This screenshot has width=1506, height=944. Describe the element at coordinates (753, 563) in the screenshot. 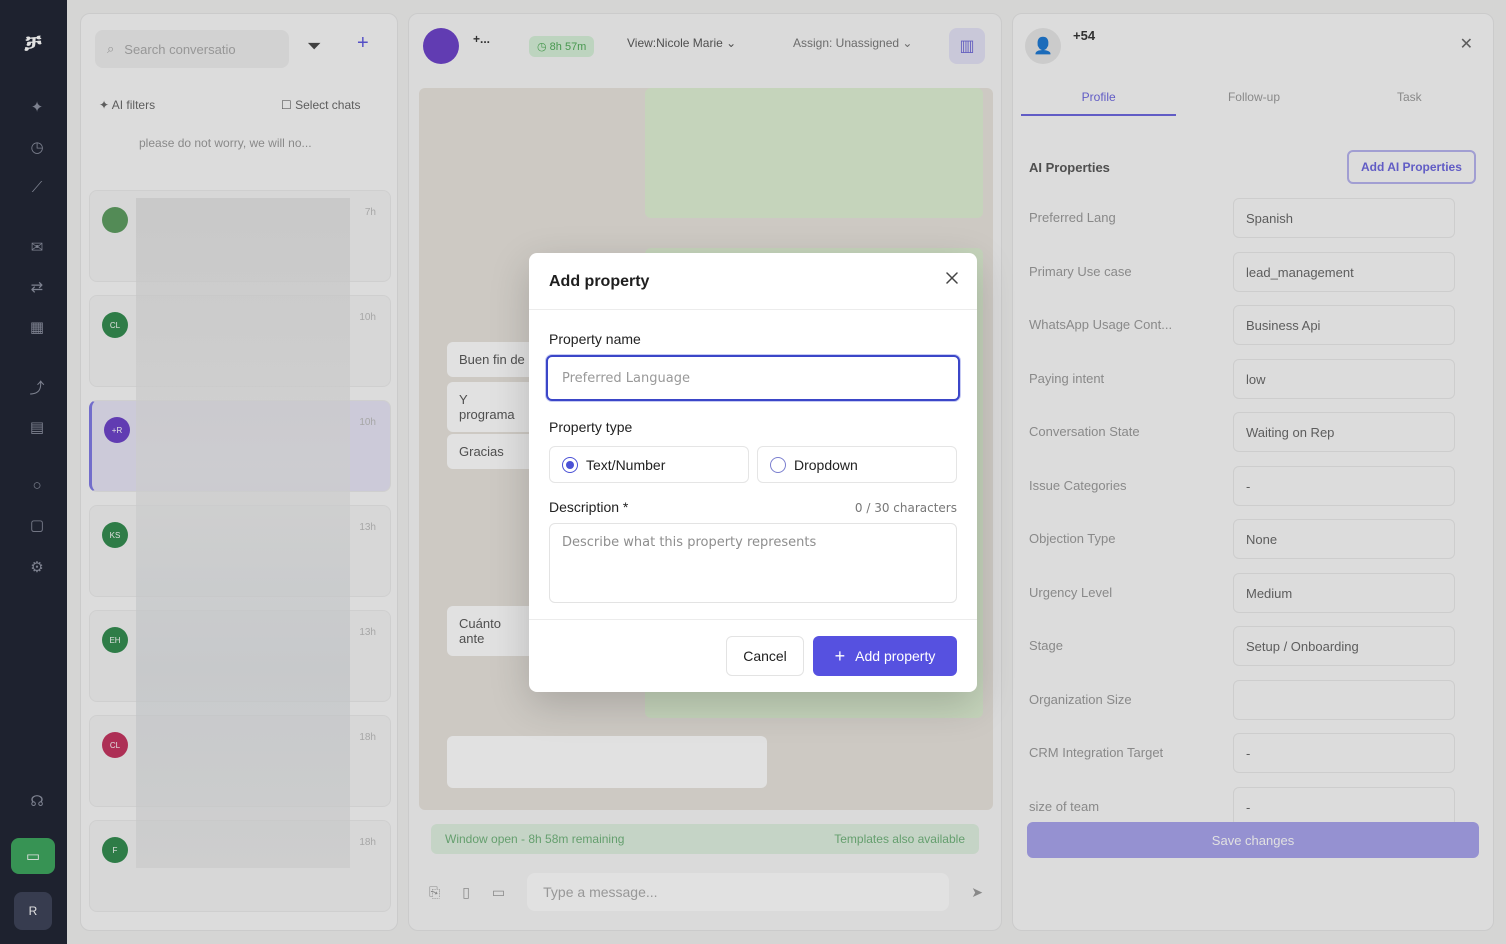

I see `description-input` at that location.